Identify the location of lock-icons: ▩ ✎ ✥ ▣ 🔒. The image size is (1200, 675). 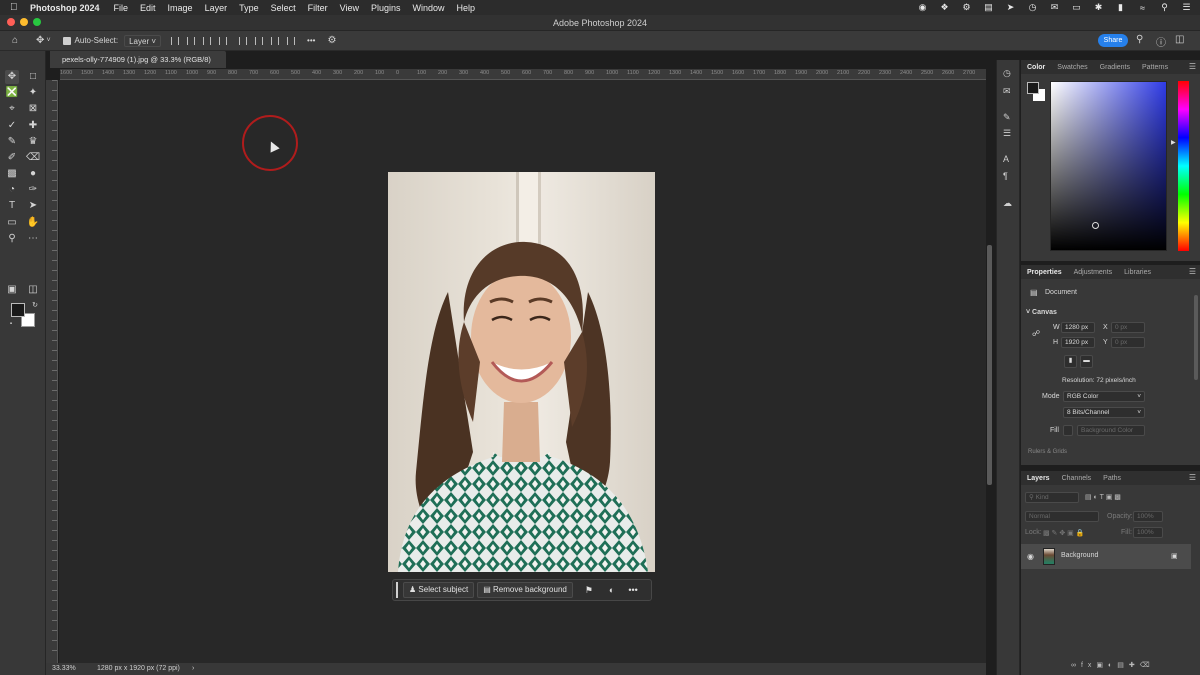
(1063, 533).